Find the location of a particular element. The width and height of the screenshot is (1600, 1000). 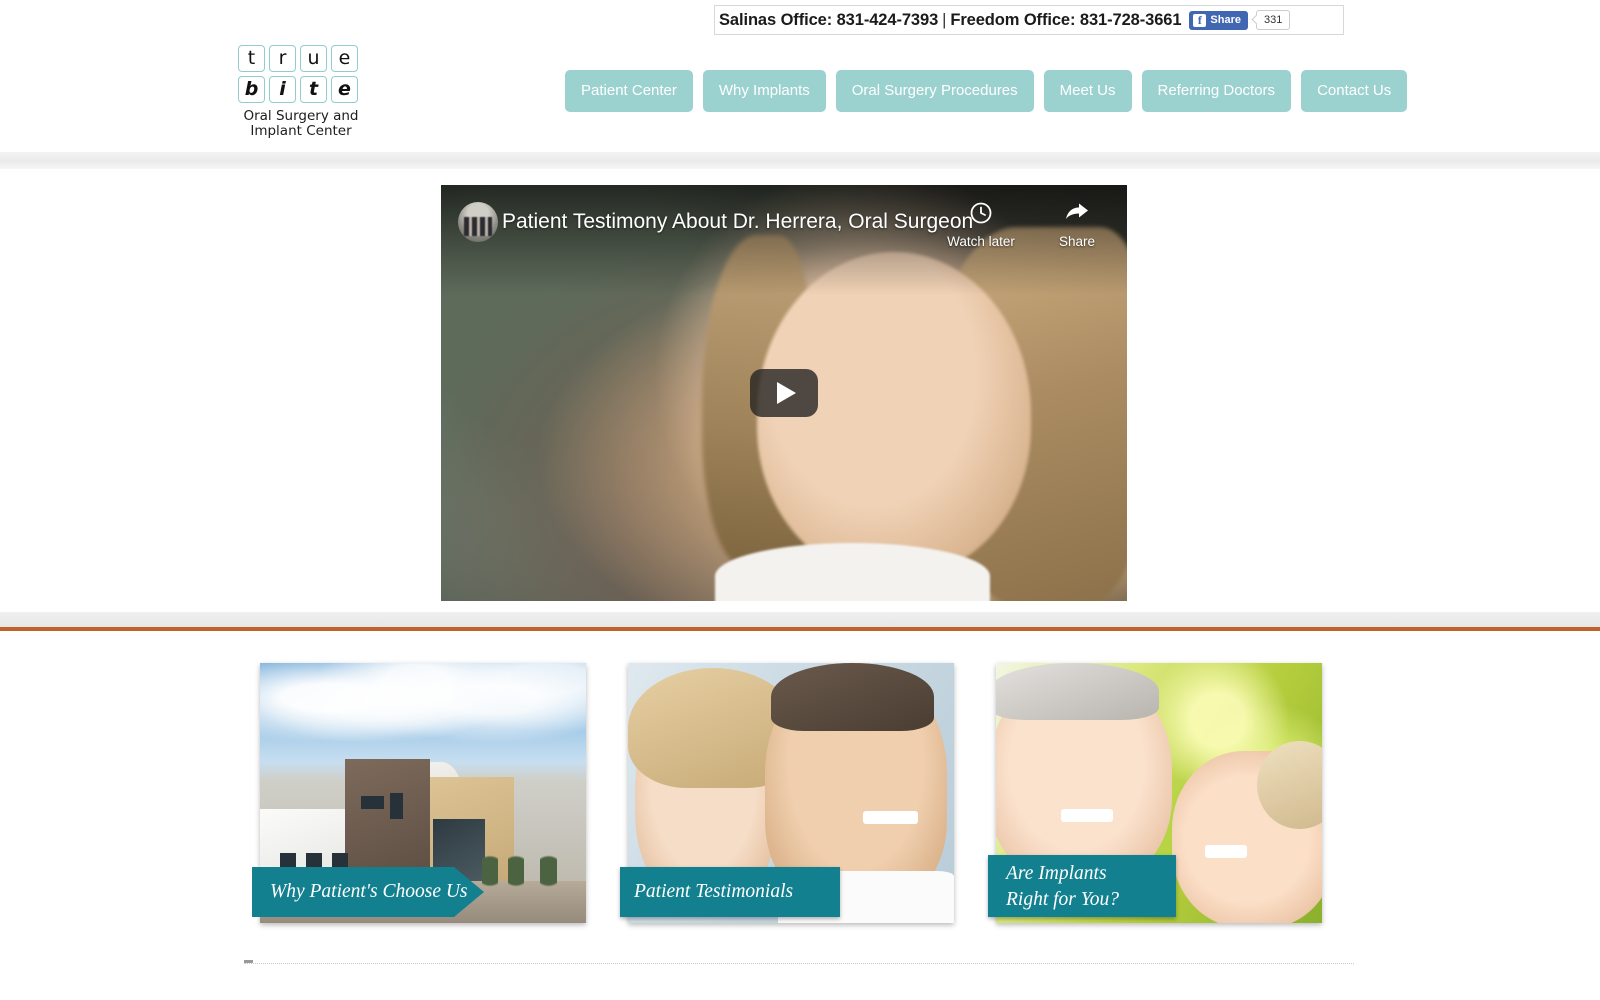

card-banner-line1: Are Implants is located at coordinates (1056, 873).